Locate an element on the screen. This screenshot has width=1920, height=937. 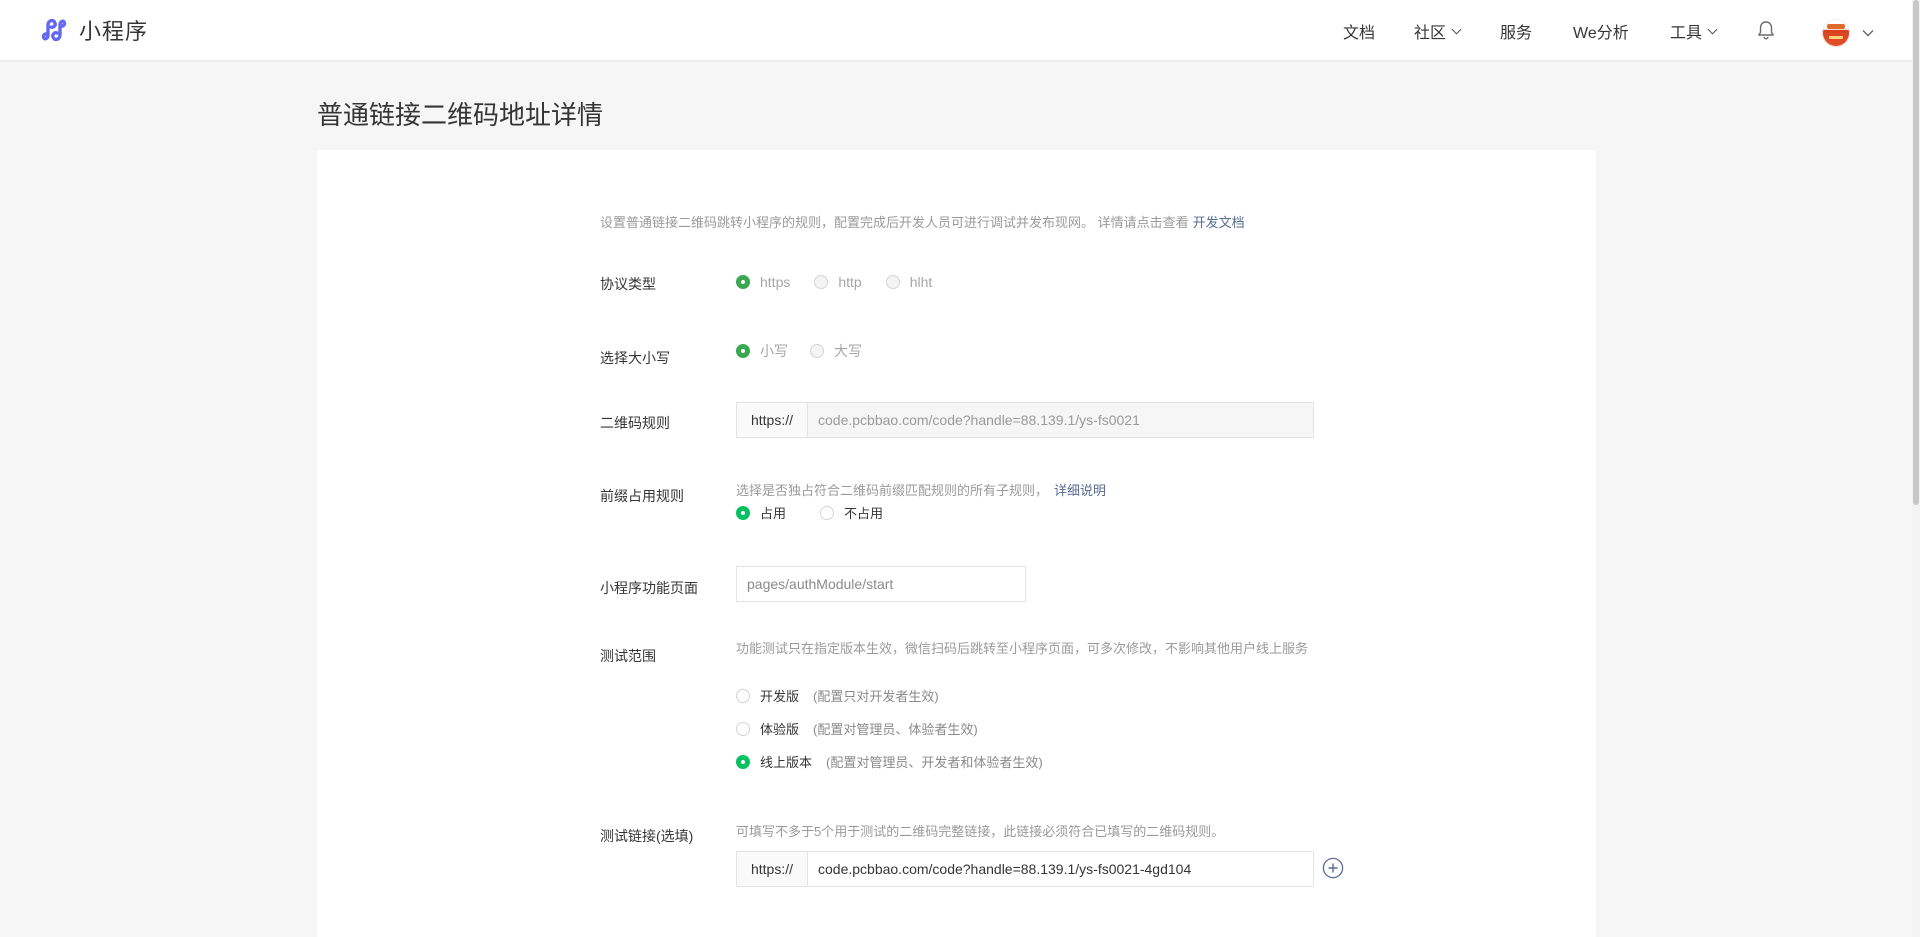
avatar is located at coordinates (1836, 33).